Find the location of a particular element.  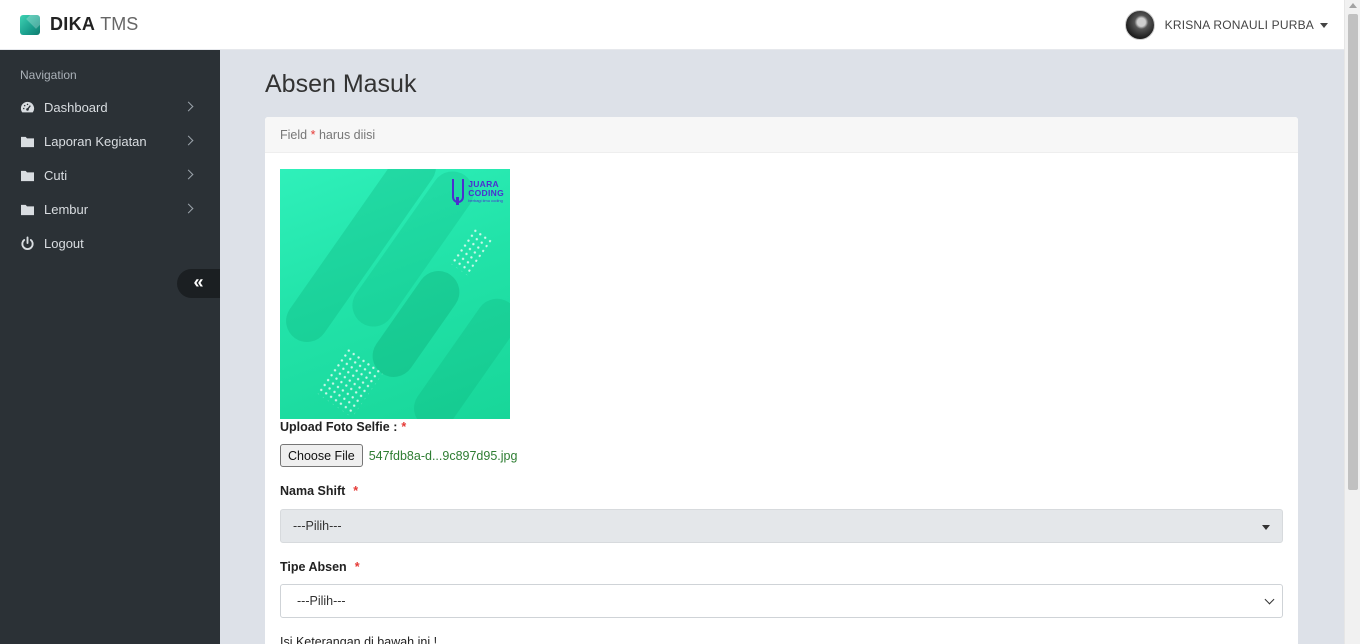

sidebar-collapse-button: « is located at coordinates (198, 283).